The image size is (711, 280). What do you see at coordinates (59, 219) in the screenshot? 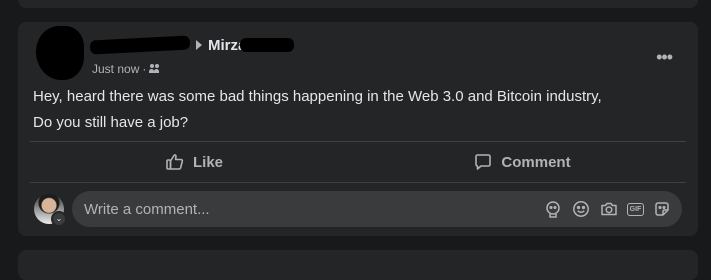
I see `chevron-down-icon: ⌄` at bounding box center [59, 219].